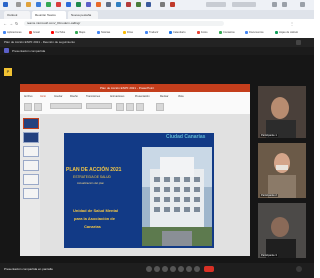 The width and height of the screenshot is (320, 278). What do you see at coordinates (74, 96) in the screenshot?
I see `ribbon-tab: Diseño` at bounding box center [74, 96].